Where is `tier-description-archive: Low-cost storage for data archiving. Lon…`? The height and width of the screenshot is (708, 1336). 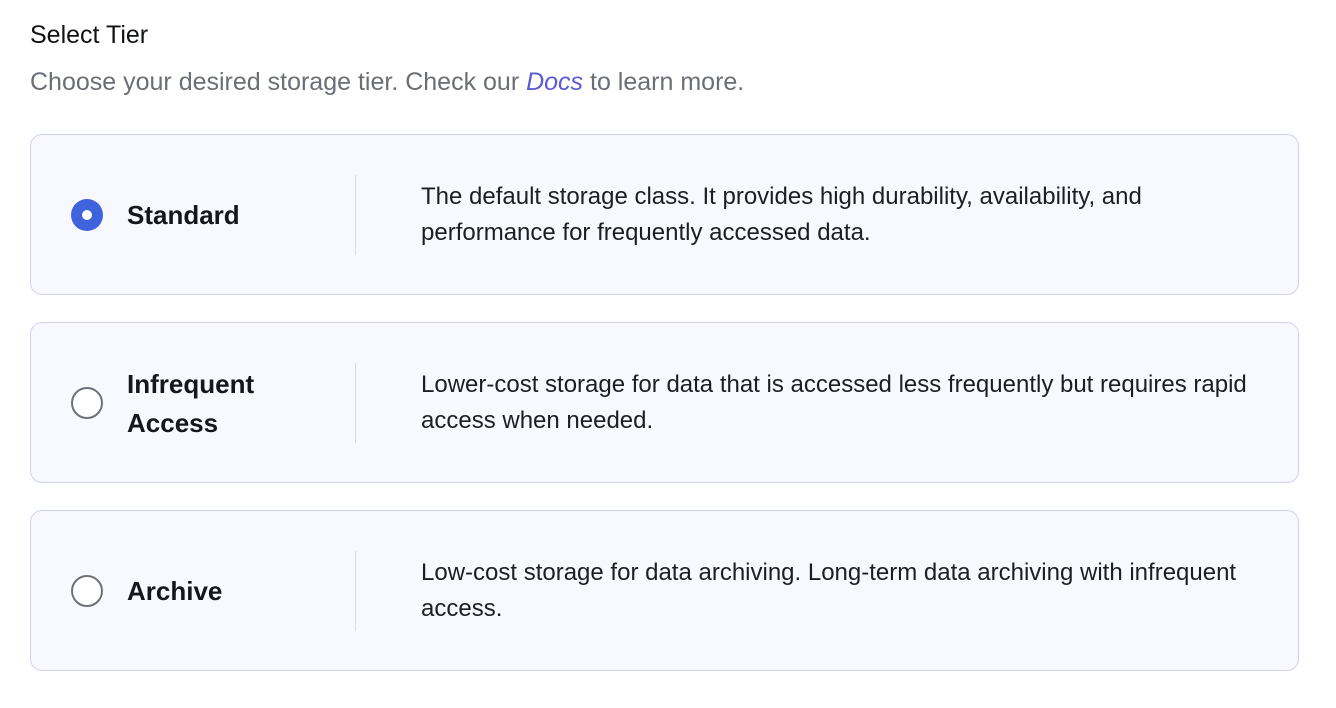 tier-description-archive: Low-cost storage for data archiving. Lon… is located at coordinates (829, 590).